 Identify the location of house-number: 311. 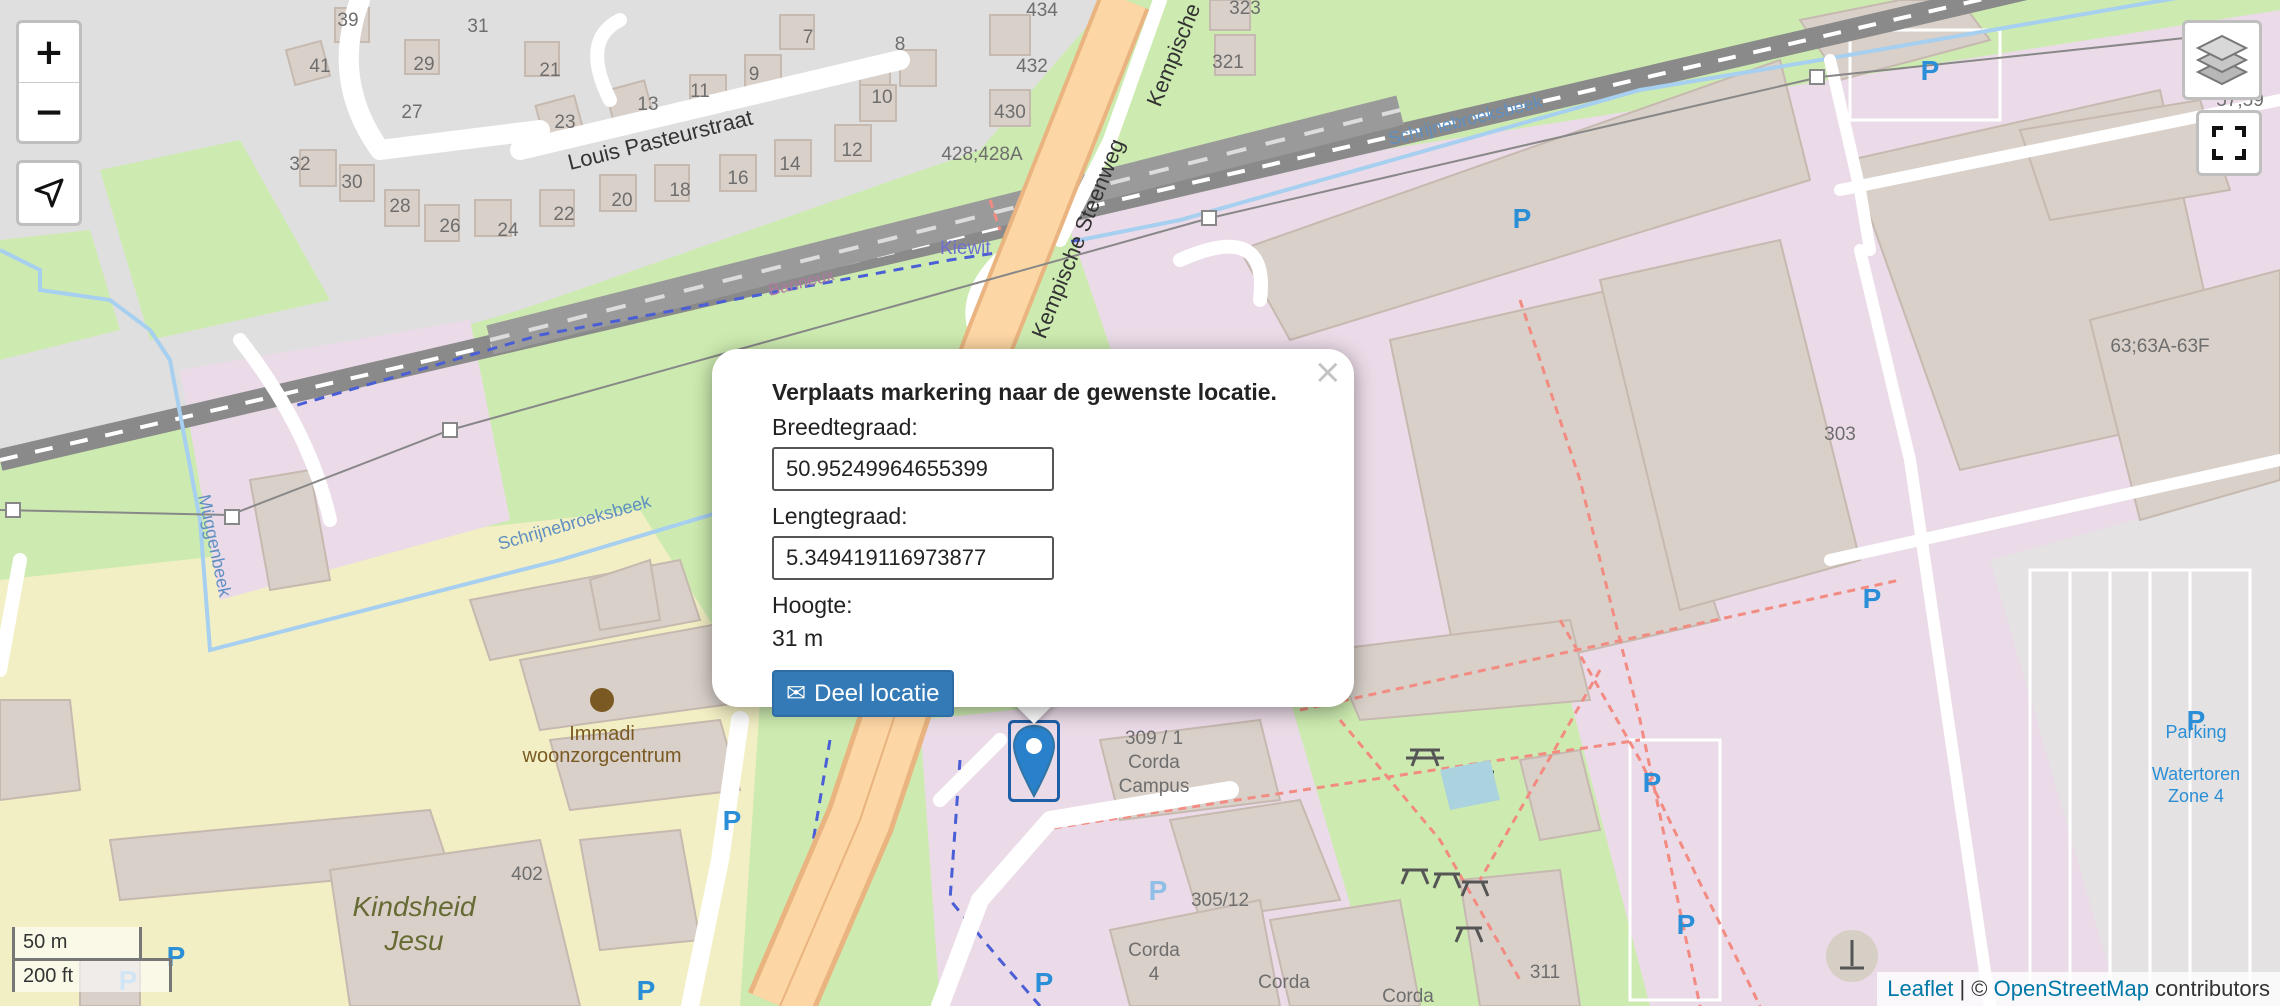
(1545, 972).